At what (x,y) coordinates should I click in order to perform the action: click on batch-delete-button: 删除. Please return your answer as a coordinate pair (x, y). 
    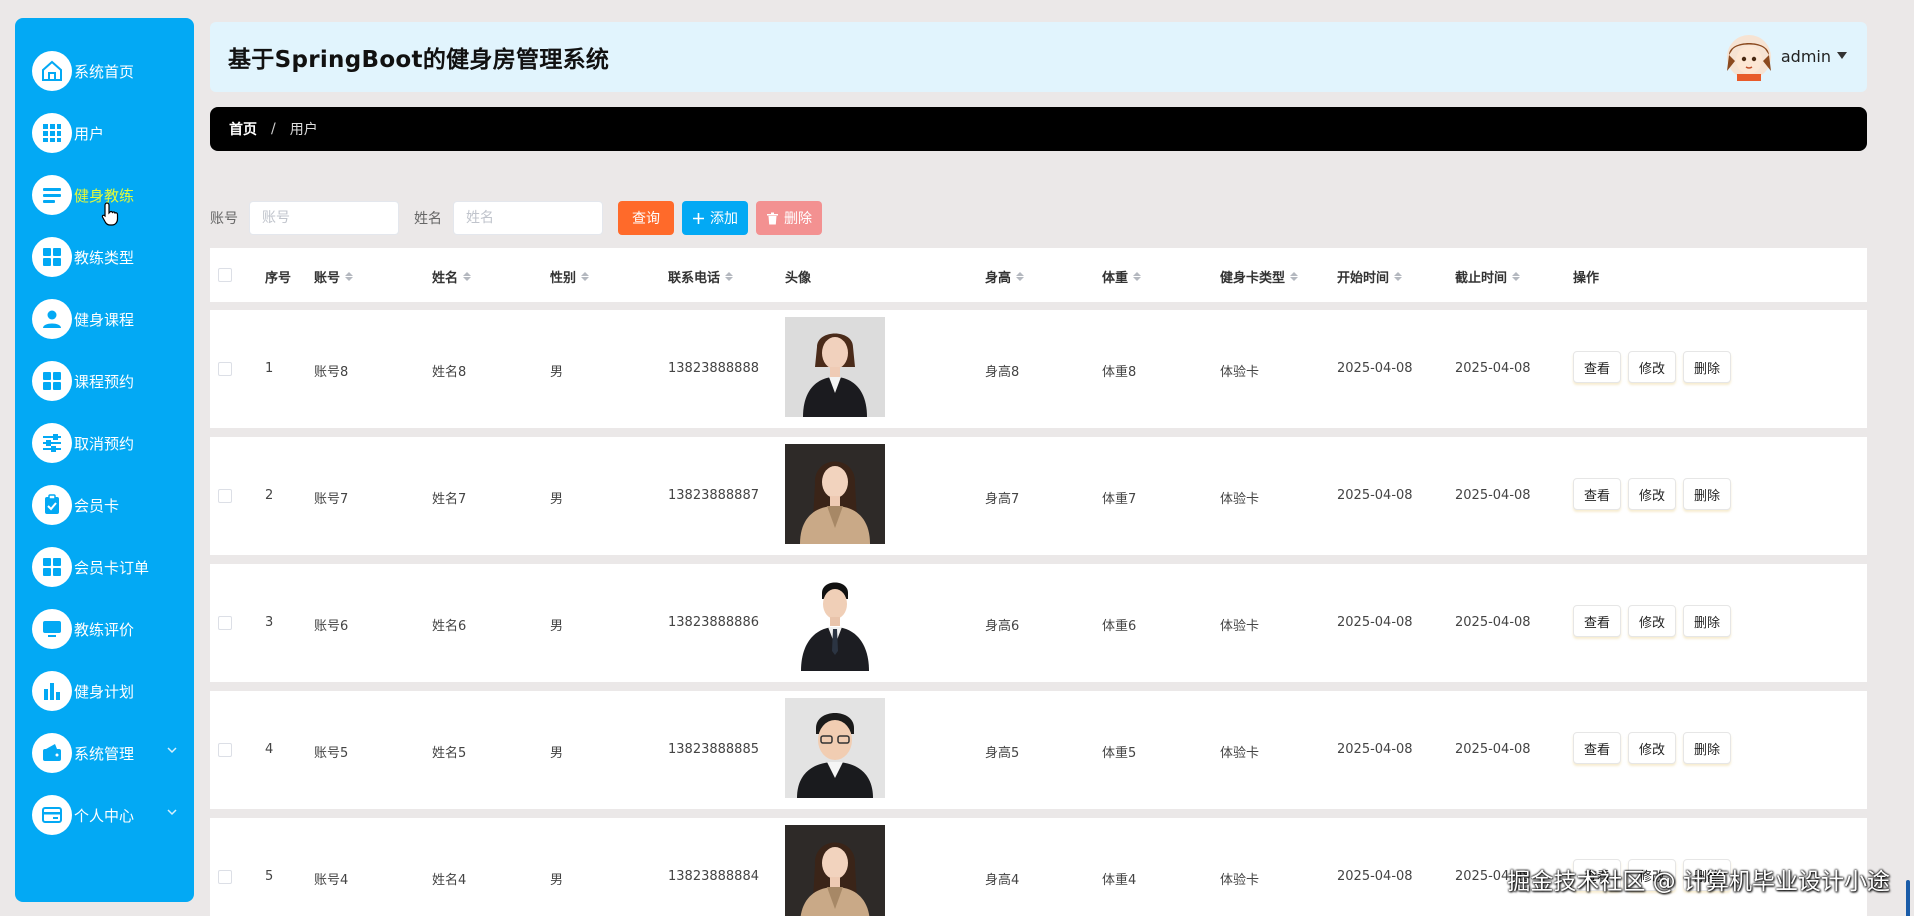
    Looking at the image, I should click on (789, 218).